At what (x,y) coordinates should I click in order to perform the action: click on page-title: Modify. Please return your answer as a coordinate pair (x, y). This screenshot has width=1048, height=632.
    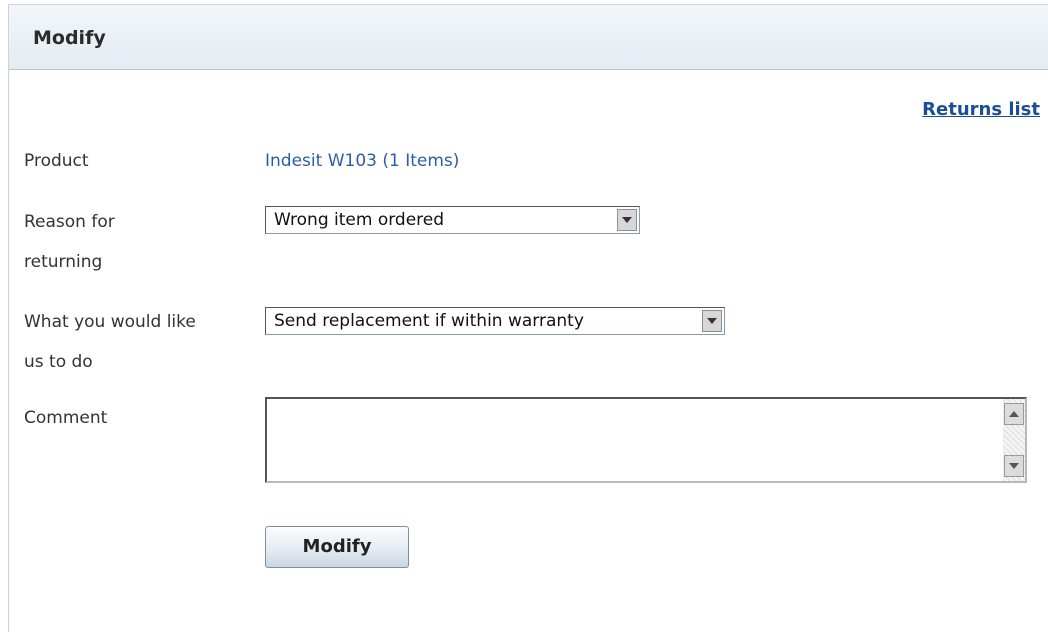
    Looking at the image, I should click on (69, 38).